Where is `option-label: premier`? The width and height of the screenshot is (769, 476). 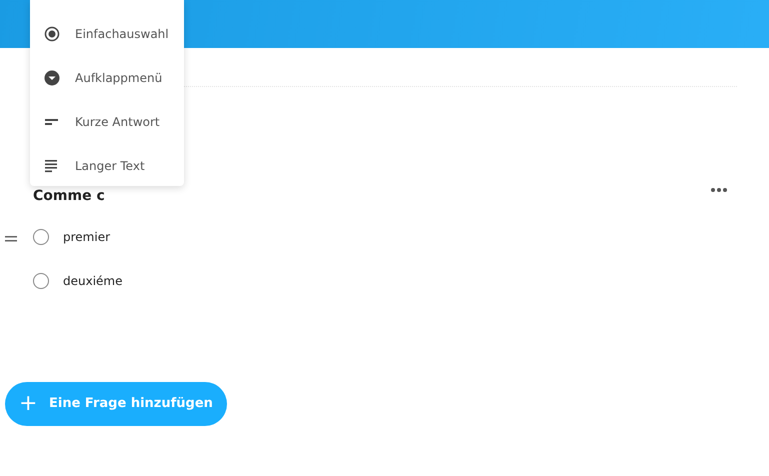
option-label: premier is located at coordinates (86, 237).